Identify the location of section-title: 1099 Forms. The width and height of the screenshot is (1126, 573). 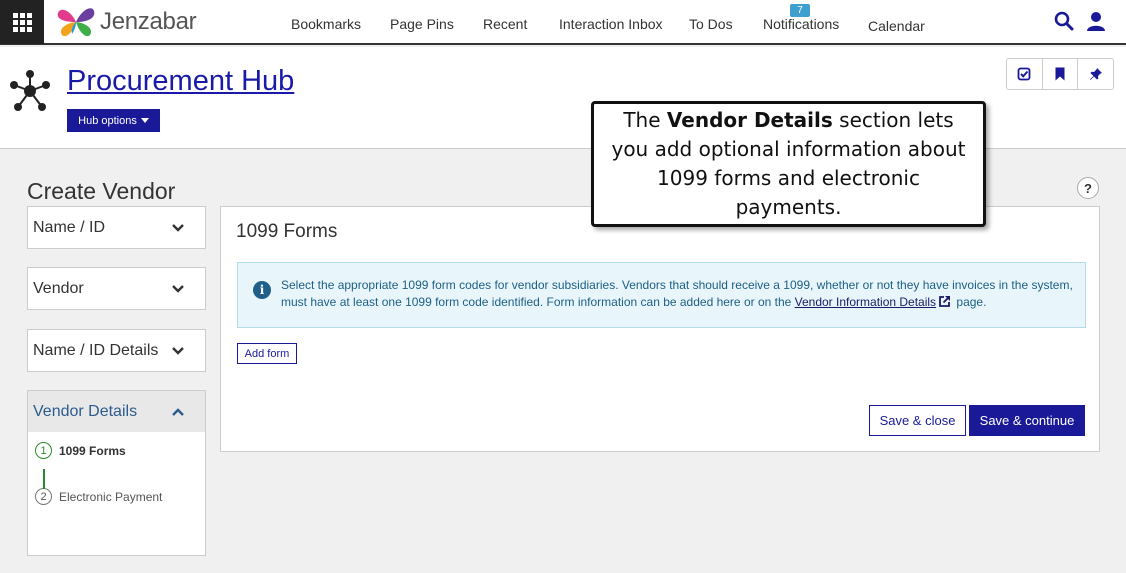
(287, 231).